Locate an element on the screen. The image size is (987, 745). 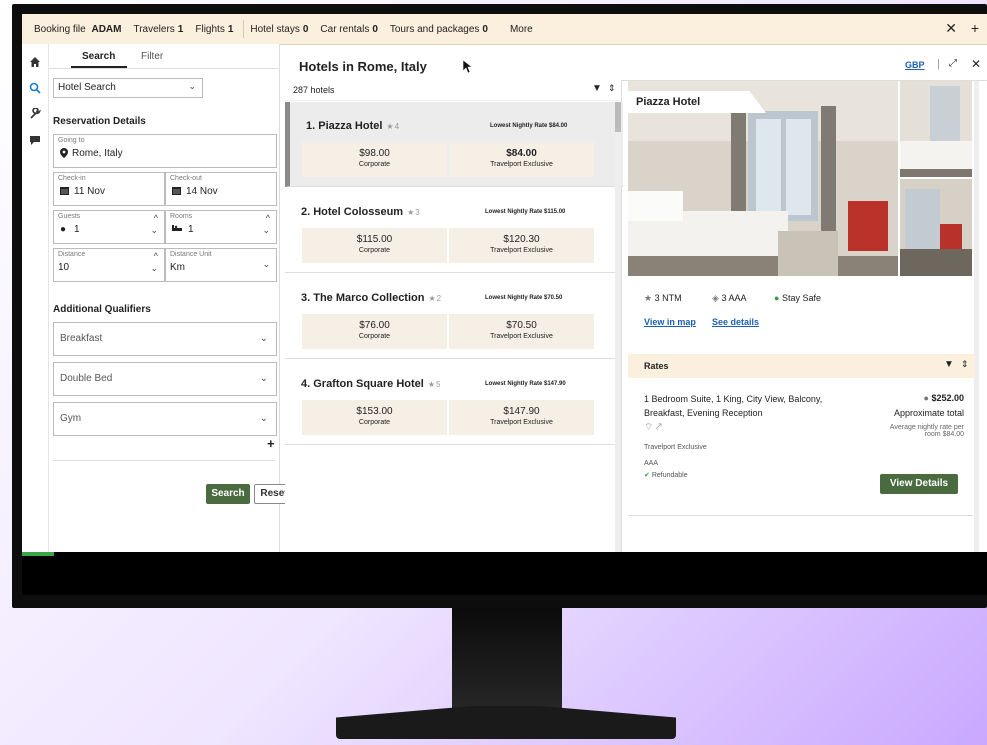
rate-price: $98.00 is located at coordinates (374, 153).